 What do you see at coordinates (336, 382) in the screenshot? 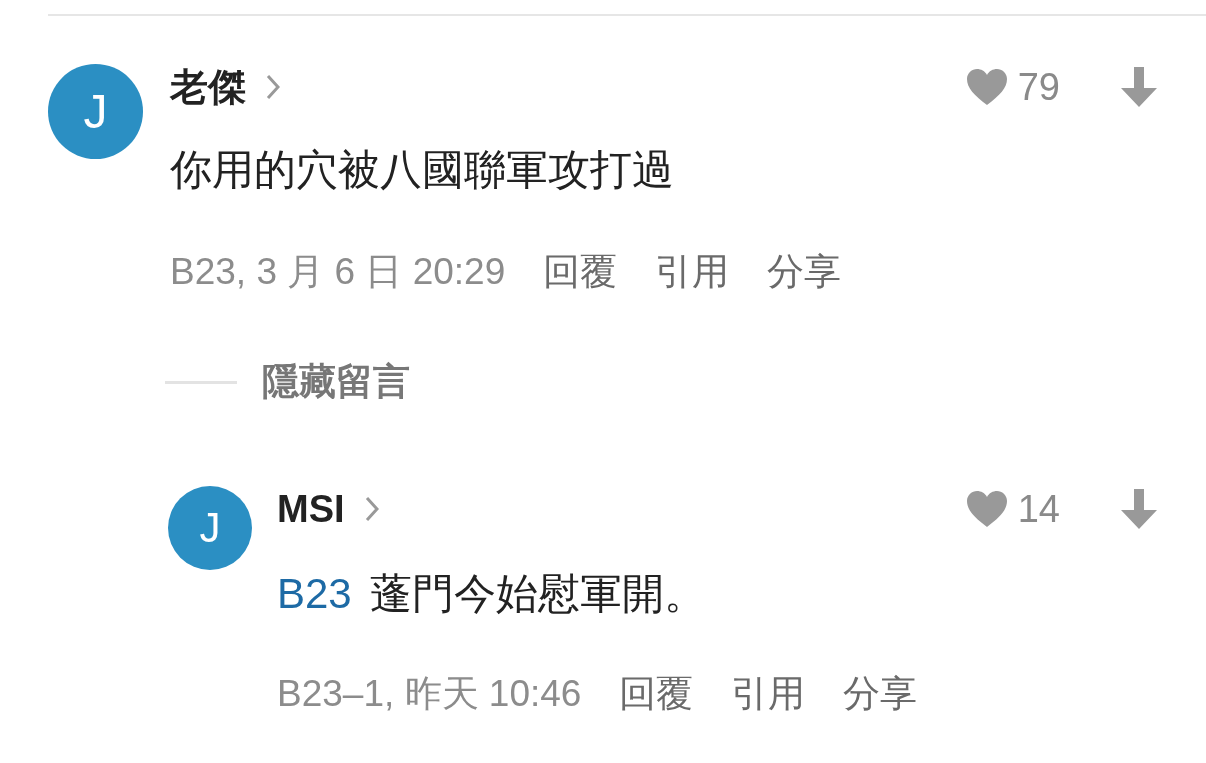
I see `hide-comments-toggle: 隱藏留言` at bounding box center [336, 382].